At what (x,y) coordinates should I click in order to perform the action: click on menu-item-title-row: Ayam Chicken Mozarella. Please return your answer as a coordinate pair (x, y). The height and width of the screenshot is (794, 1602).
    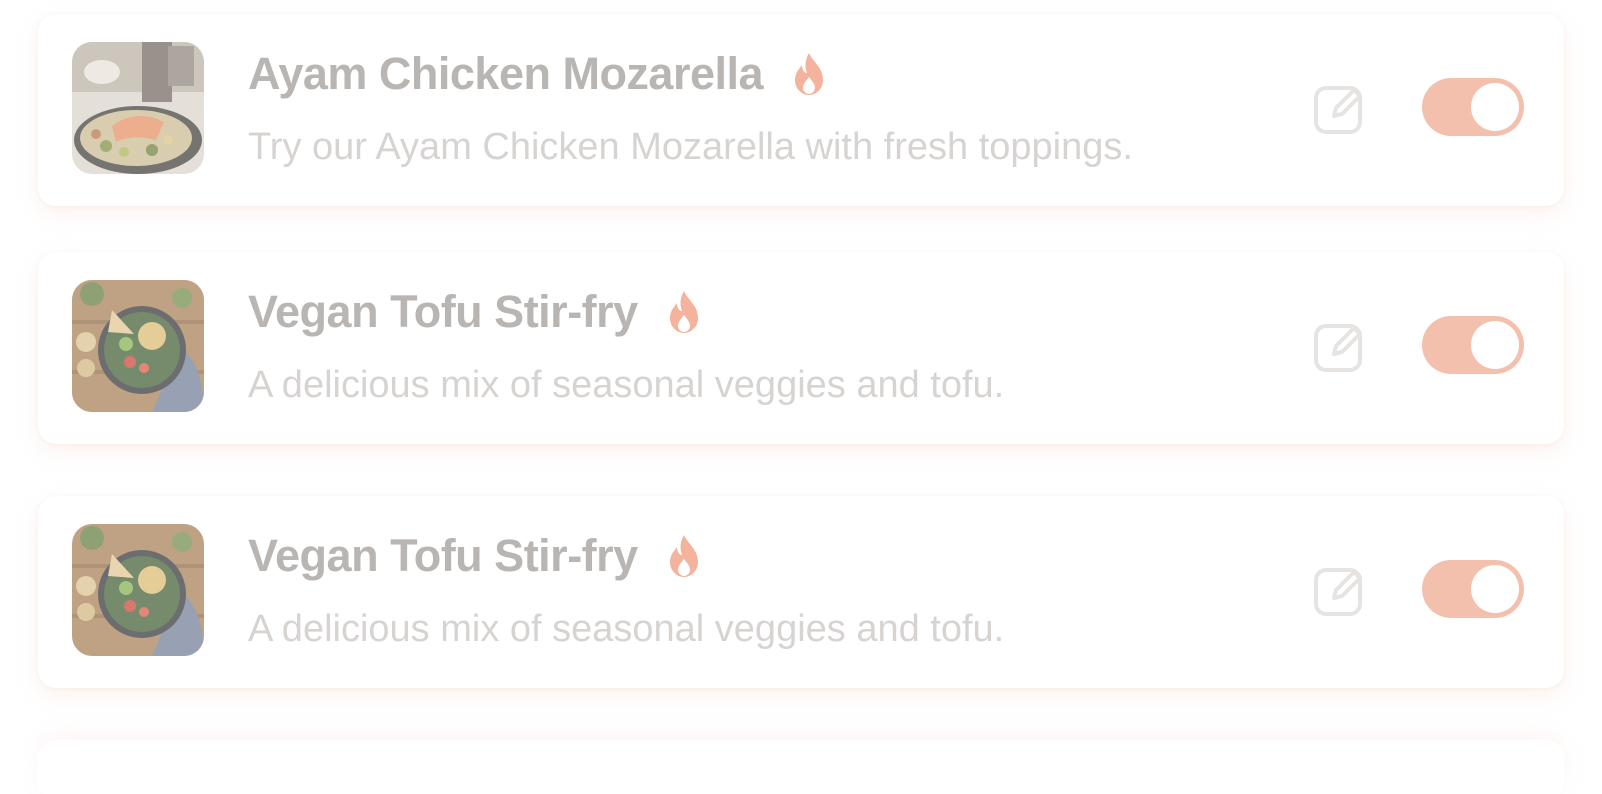
    Looking at the image, I should click on (538, 74).